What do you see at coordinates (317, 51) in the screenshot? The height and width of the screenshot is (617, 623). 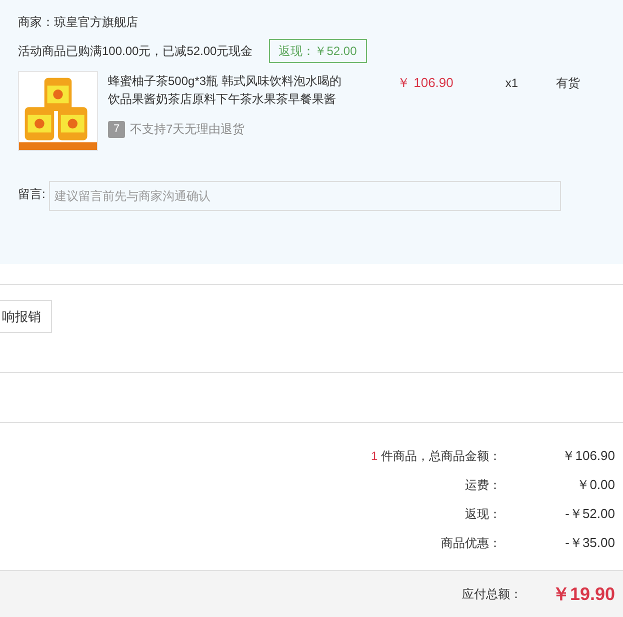 I see `cashback-badge: 返现：￥52.00` at bounding box center [317, 51].